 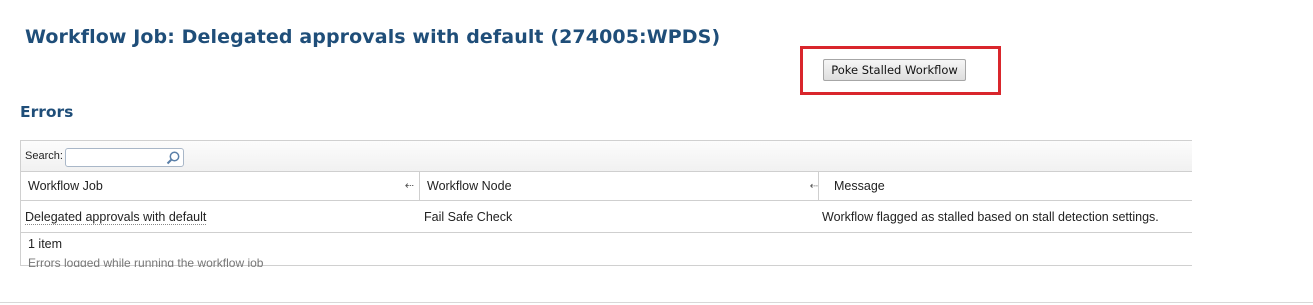 What do you see at coordinates (894, 70) in the screenshot?
I see `poke-stalled-workflow-button: Poke Stalled Workflow` at bounding box center [894, 70].